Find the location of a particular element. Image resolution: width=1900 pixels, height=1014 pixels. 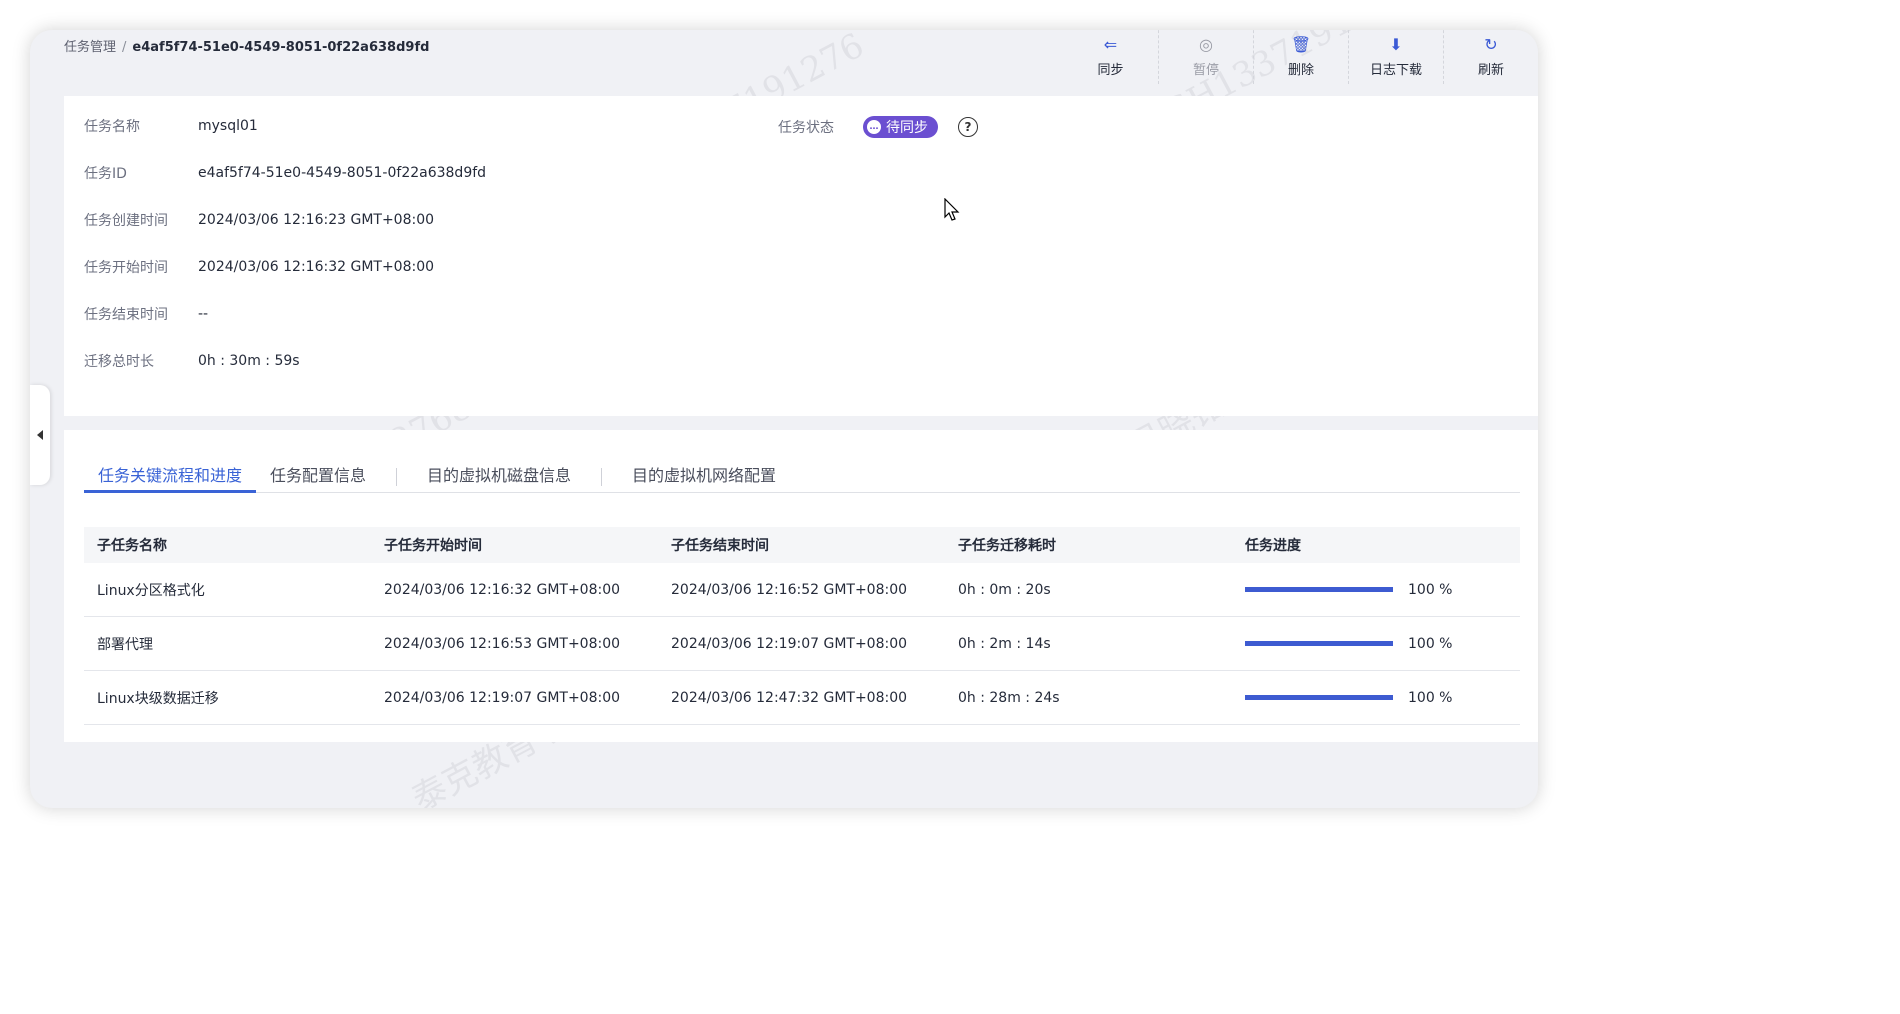

info-row-created: 任务创建时间 2024/03/06 12:16:23 GMT+08:00 is located at coordinates (259, 220).